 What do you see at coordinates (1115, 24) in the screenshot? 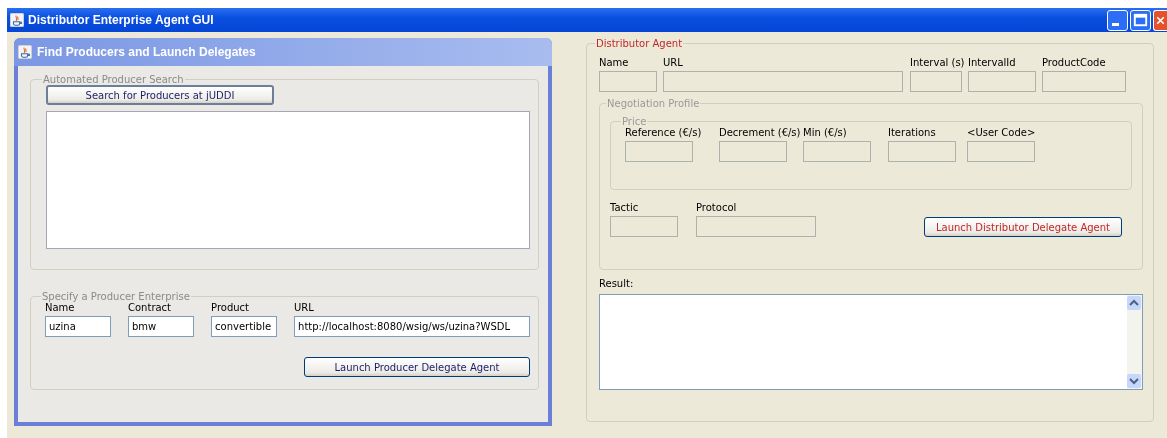
I see `minimize-icon` at bounding box center [1115, 24].